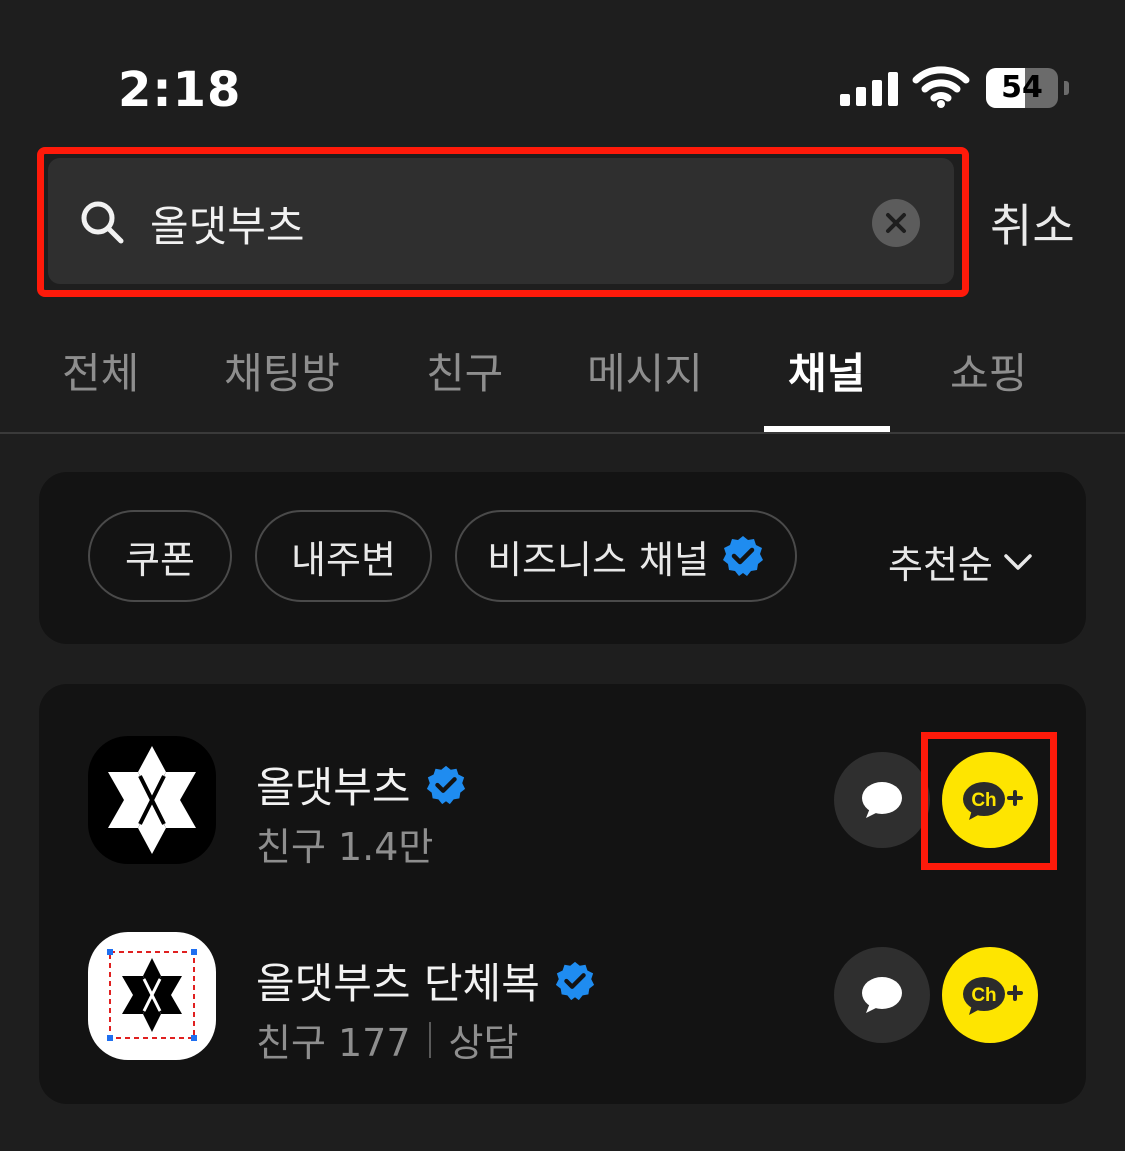 Image resolution: width=1125 pixels, height=1151 pixels. Describe the element at coordinates (1032, 223) in the screenshot. I see `cancel-button: 취소` at that location.